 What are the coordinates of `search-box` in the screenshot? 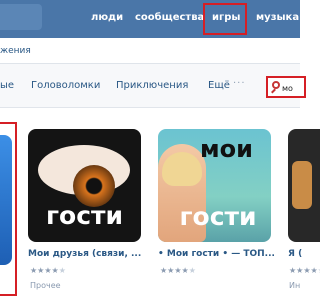 It's located at (286, 87).